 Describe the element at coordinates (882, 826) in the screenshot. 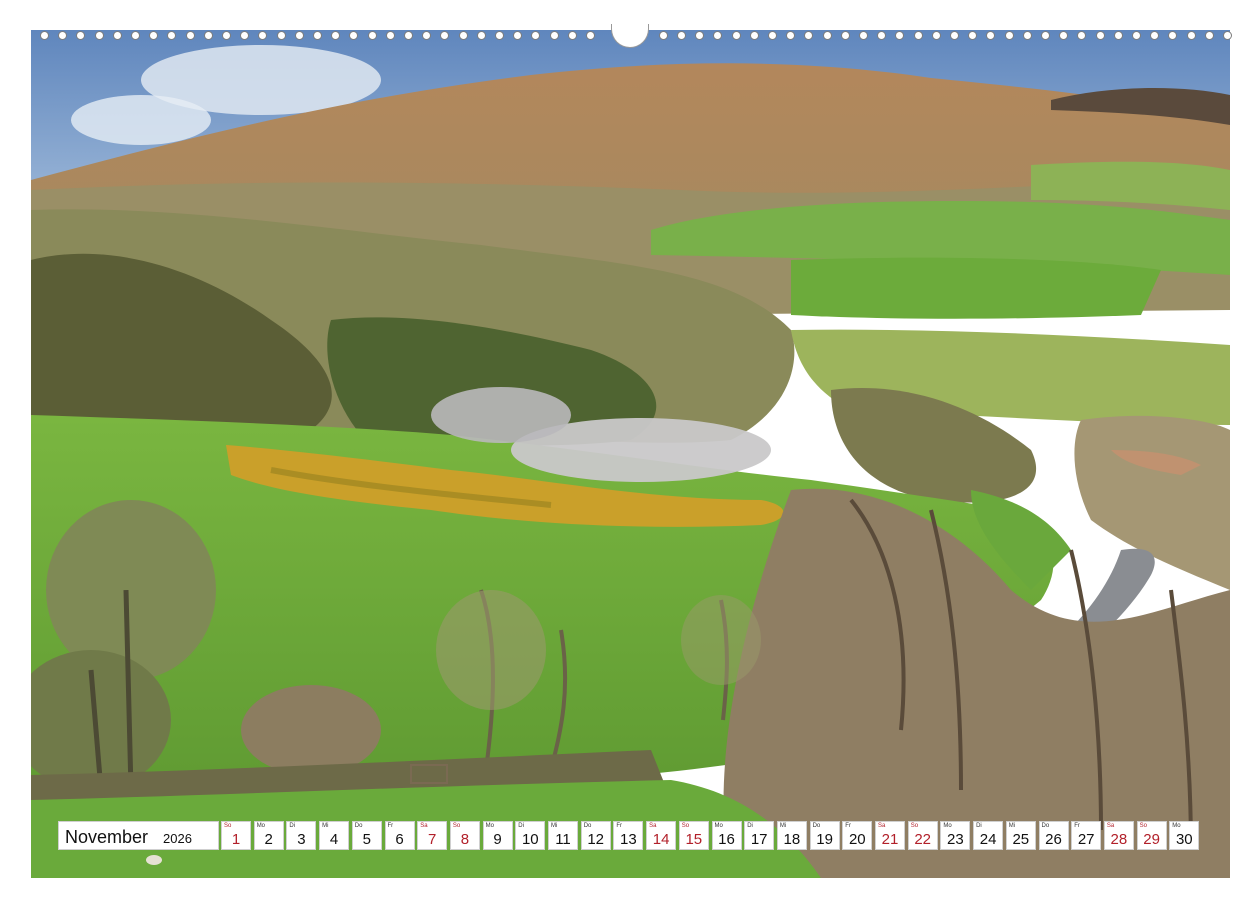

I see `day-of-week: Sa` at that location.